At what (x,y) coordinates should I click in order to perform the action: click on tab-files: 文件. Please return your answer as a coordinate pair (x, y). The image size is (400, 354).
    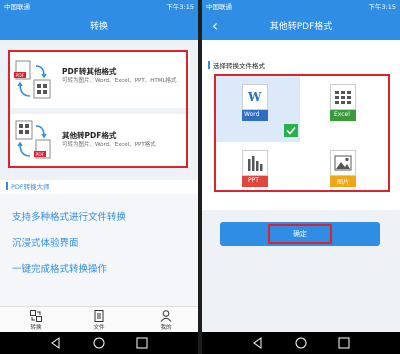
    Looking at the image, I should click on (99, 320).